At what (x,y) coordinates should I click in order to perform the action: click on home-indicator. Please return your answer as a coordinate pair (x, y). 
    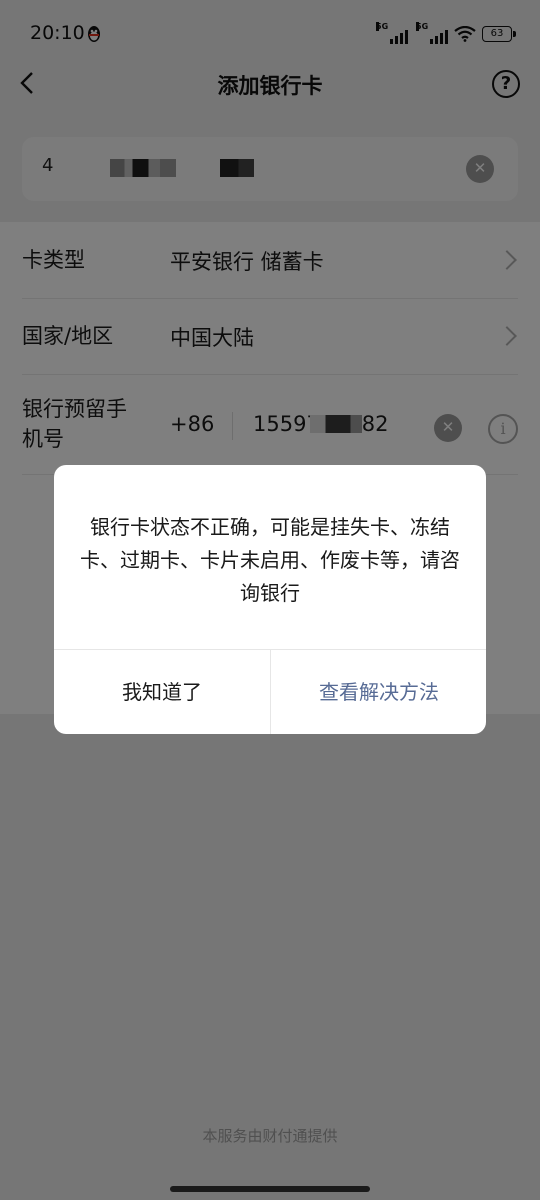
    Looking at the image, I should click on (270, 1189).